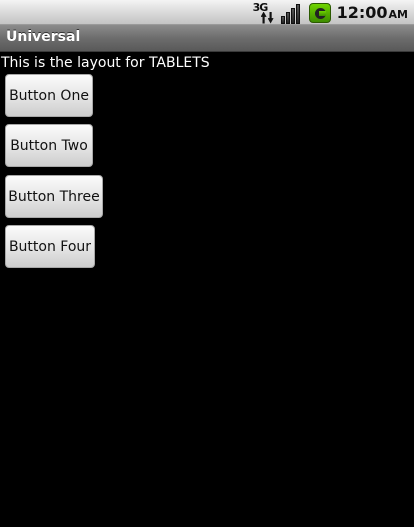 The height and width of the screenshot is (527, 414). Describe the element at coordinates (270, 17) in the screenshot. I see `download-arrow-icon` at that location.